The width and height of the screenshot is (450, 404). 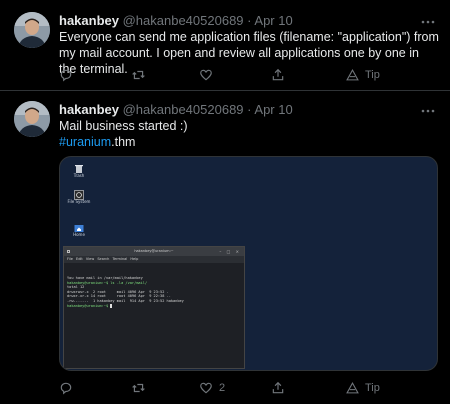 I want to click on desktop-icon-home: Home, so click(x=79, y=228).